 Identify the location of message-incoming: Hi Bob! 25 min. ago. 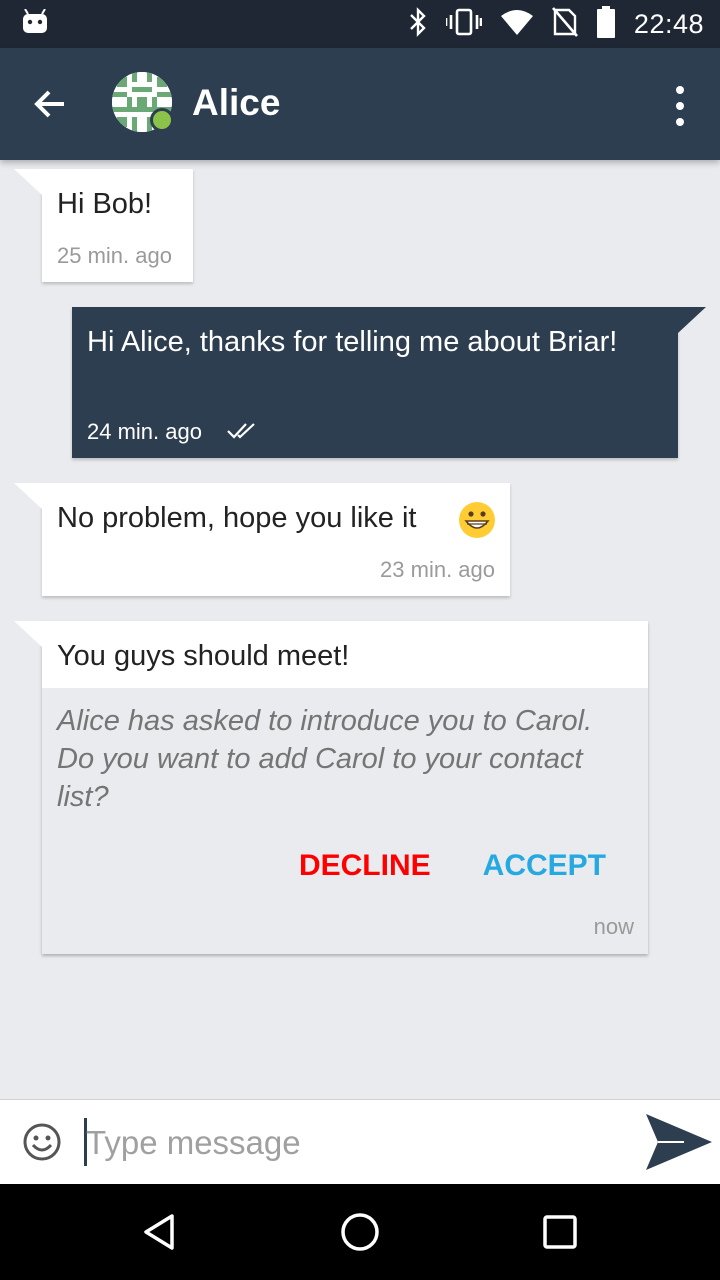
(103, 225).